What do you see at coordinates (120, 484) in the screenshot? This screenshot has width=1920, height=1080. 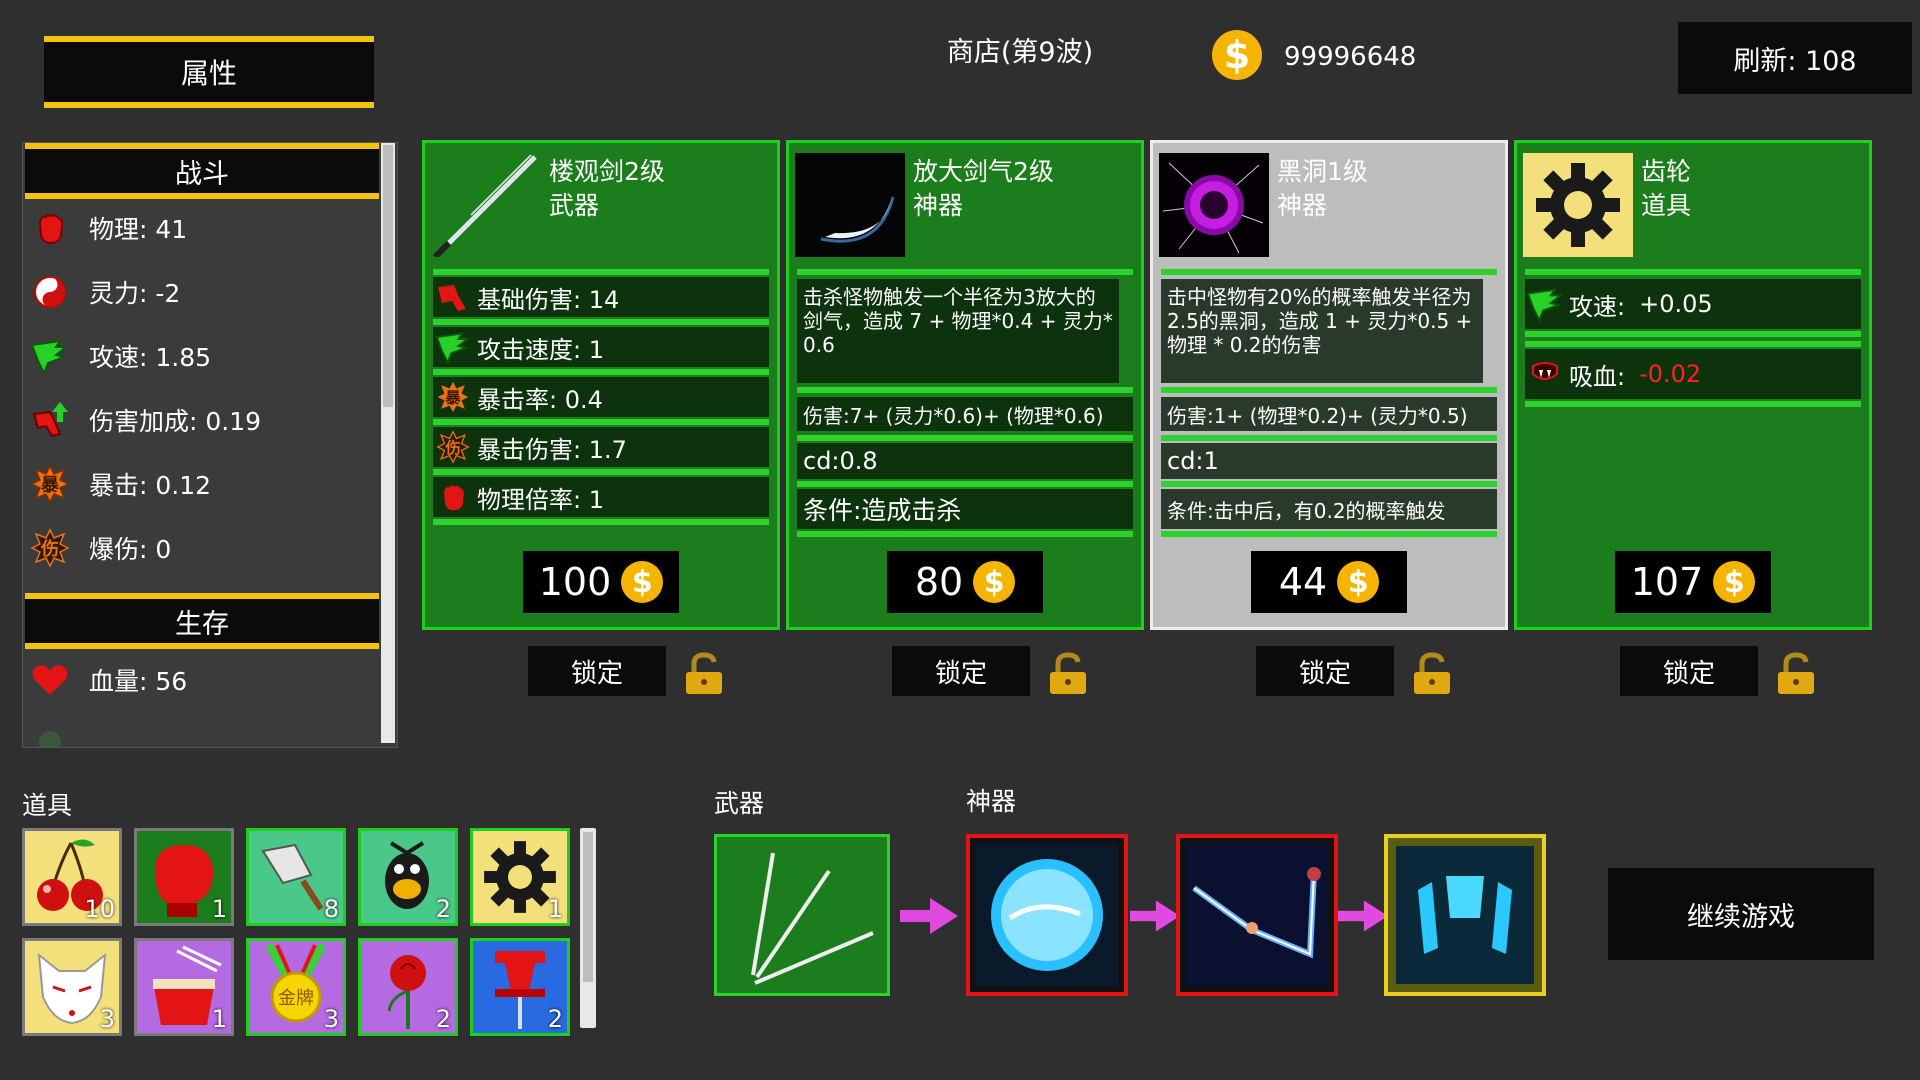 I see `stat-crit: 暴 暴击: 0.12` at bounding box center [120, 484].